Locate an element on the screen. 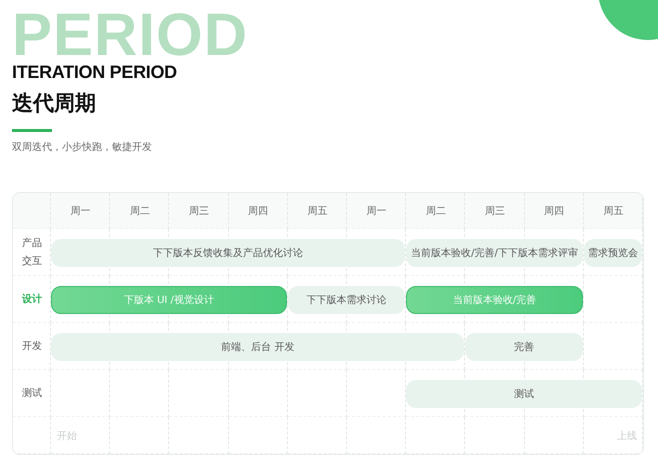  subtitle: 双周迭代，小步快跑，敏捷开发 is located at coordinates (82, 147).